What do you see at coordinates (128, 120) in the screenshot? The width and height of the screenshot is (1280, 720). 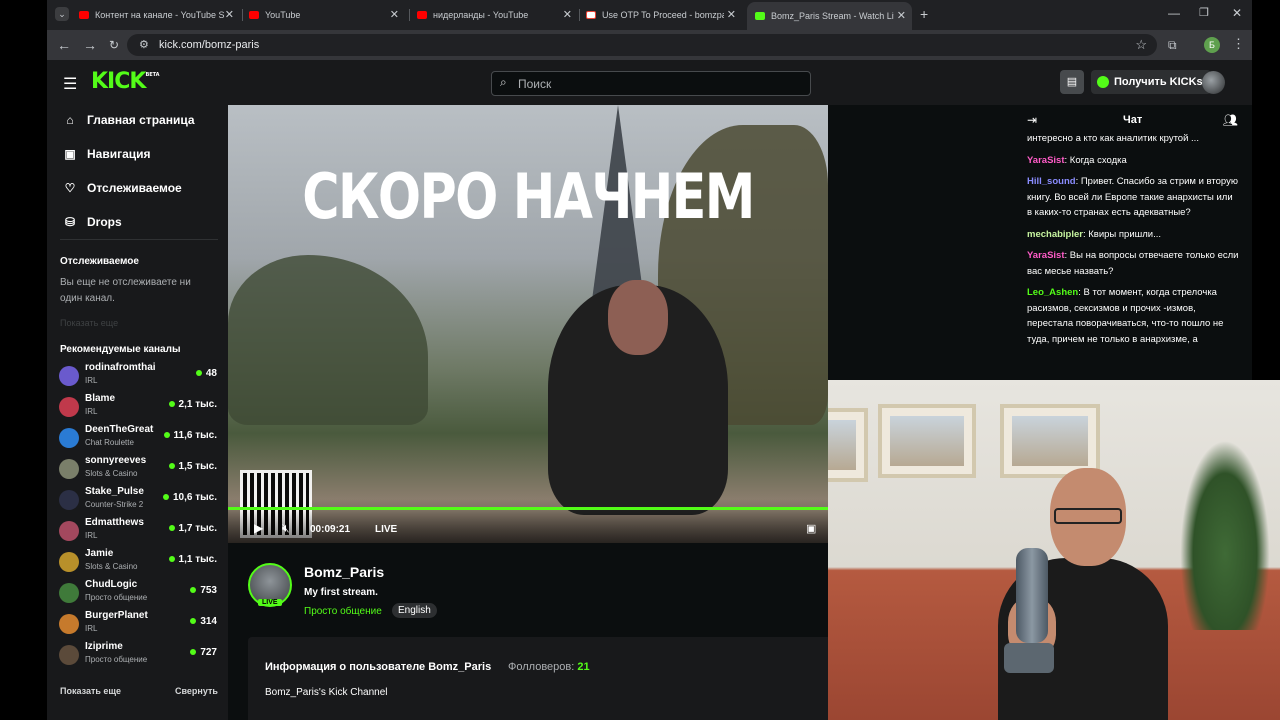 I see `sidebar-item-home: ⌂ Главная страница` at bounding box center [128, 120].